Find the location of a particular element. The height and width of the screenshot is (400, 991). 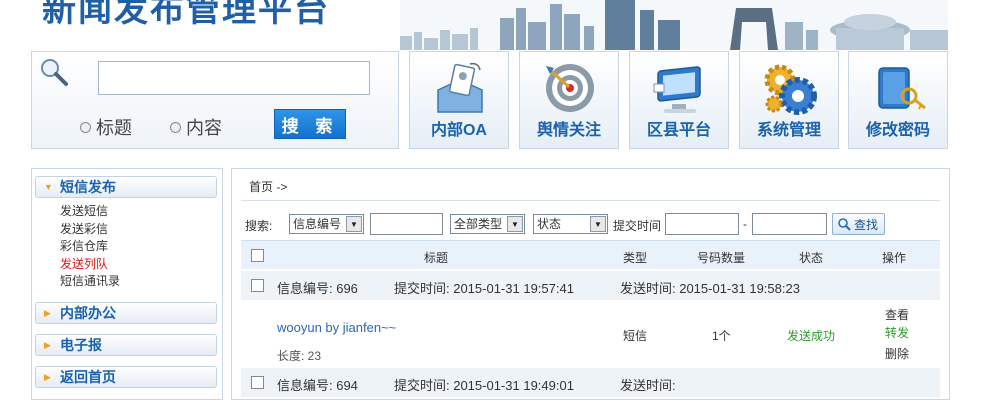

sidebar-item-mms-store: 彩信仓库 is located at coordinates (84, 247).